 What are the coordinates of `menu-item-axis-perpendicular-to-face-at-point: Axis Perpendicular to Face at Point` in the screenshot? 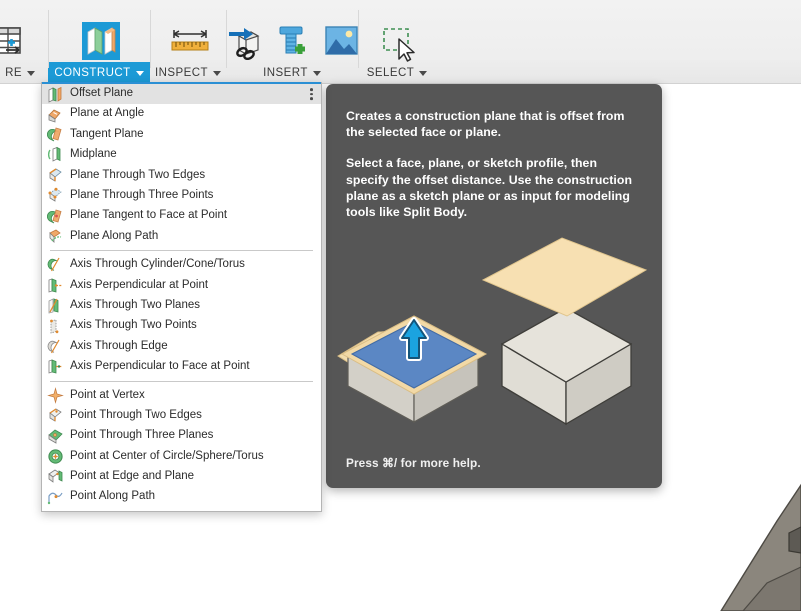 It's located at (181, 367).